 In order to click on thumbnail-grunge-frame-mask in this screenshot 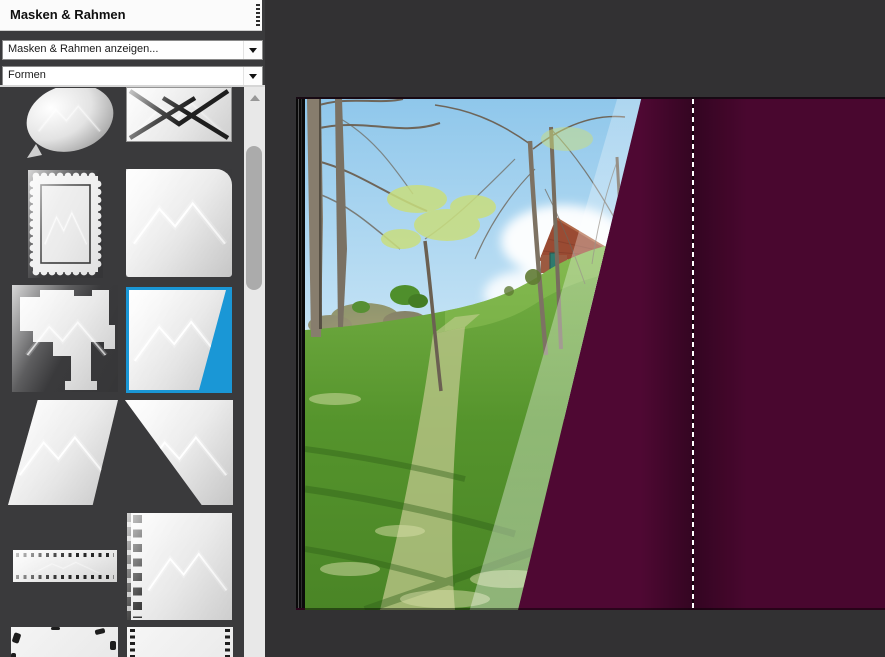, I will do `click(64, 642)`.